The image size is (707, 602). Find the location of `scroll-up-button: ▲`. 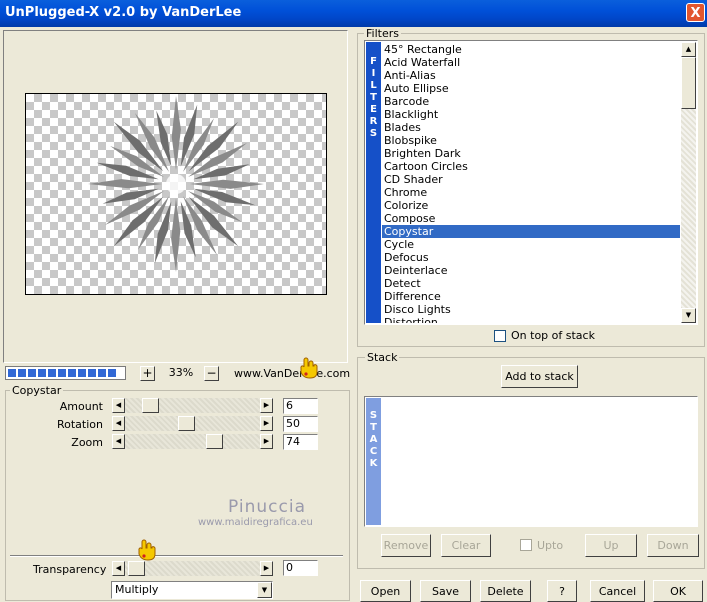

scroll-up-button: ▲ is located at coordinates (688, 49).